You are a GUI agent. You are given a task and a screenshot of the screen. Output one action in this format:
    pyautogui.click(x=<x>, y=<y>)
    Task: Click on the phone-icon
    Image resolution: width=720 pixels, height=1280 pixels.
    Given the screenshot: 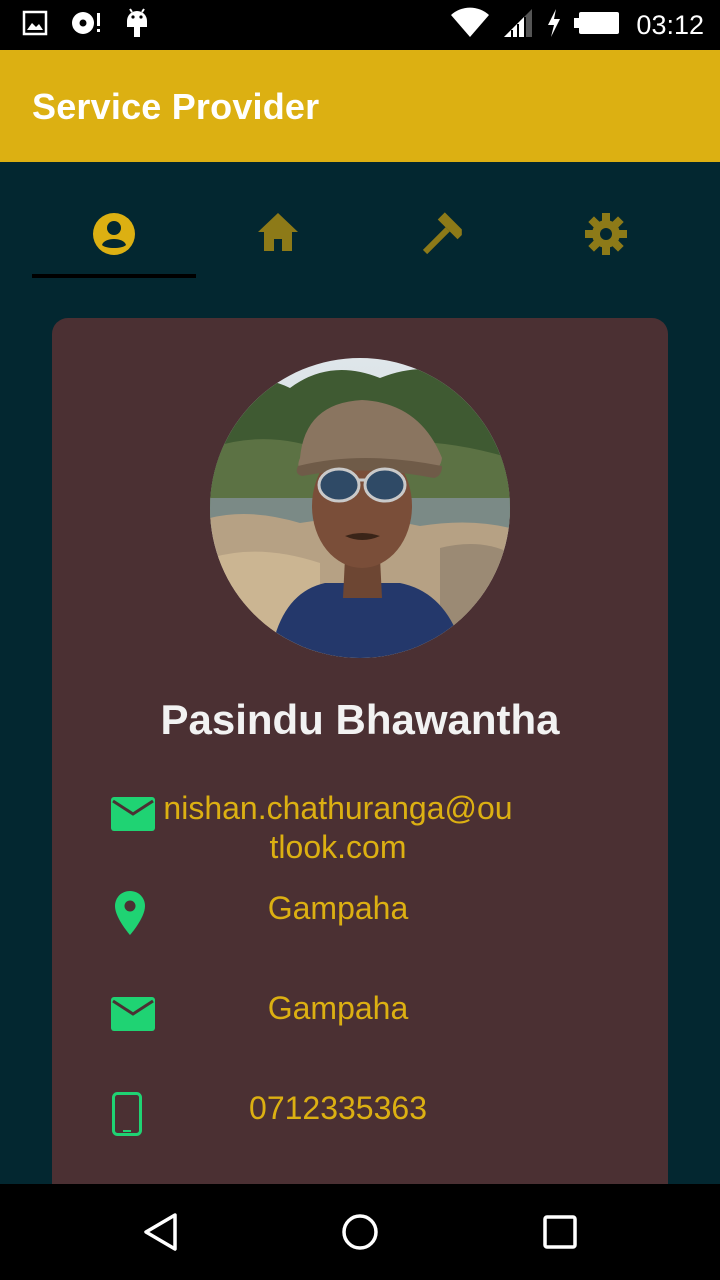 What is the action you would take?
    pyautogui.click(x=127, y=1116)
    